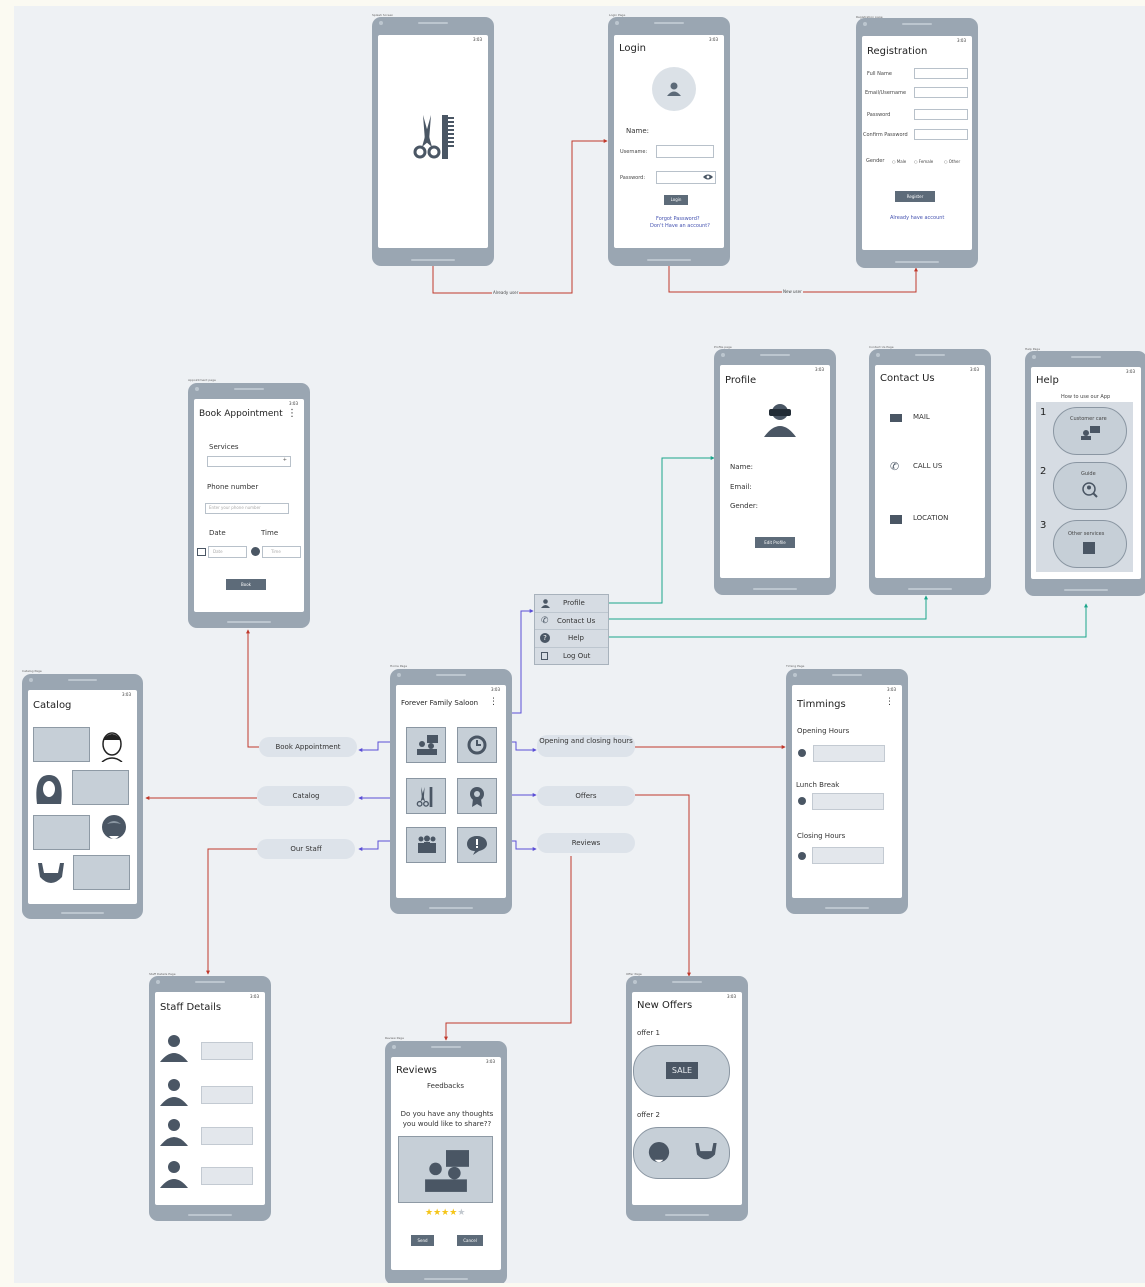  Describe the element at coordinates (506, 292) in the screenshot. I see `edge-label-already-user: Already user` at that location.